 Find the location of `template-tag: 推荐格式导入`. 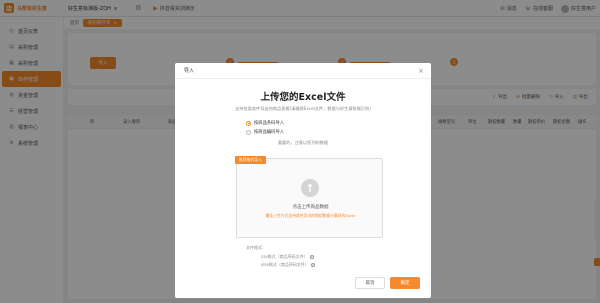

template-tag: 推荐格式导入 is located at coordinates (250, 160).